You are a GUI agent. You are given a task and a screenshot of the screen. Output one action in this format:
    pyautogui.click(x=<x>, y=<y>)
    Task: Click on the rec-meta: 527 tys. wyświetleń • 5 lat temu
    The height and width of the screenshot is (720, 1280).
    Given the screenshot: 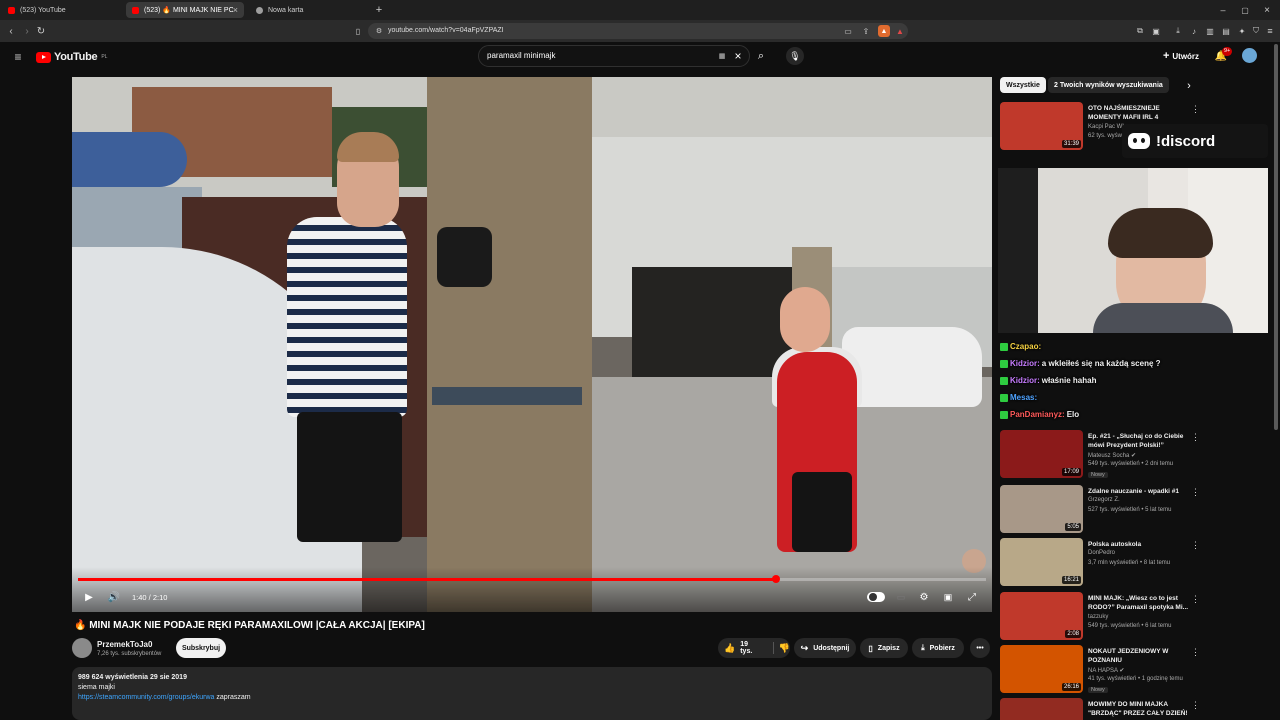 What is the action you would take?
    pyautogui.click(x=1130, y=510)
    